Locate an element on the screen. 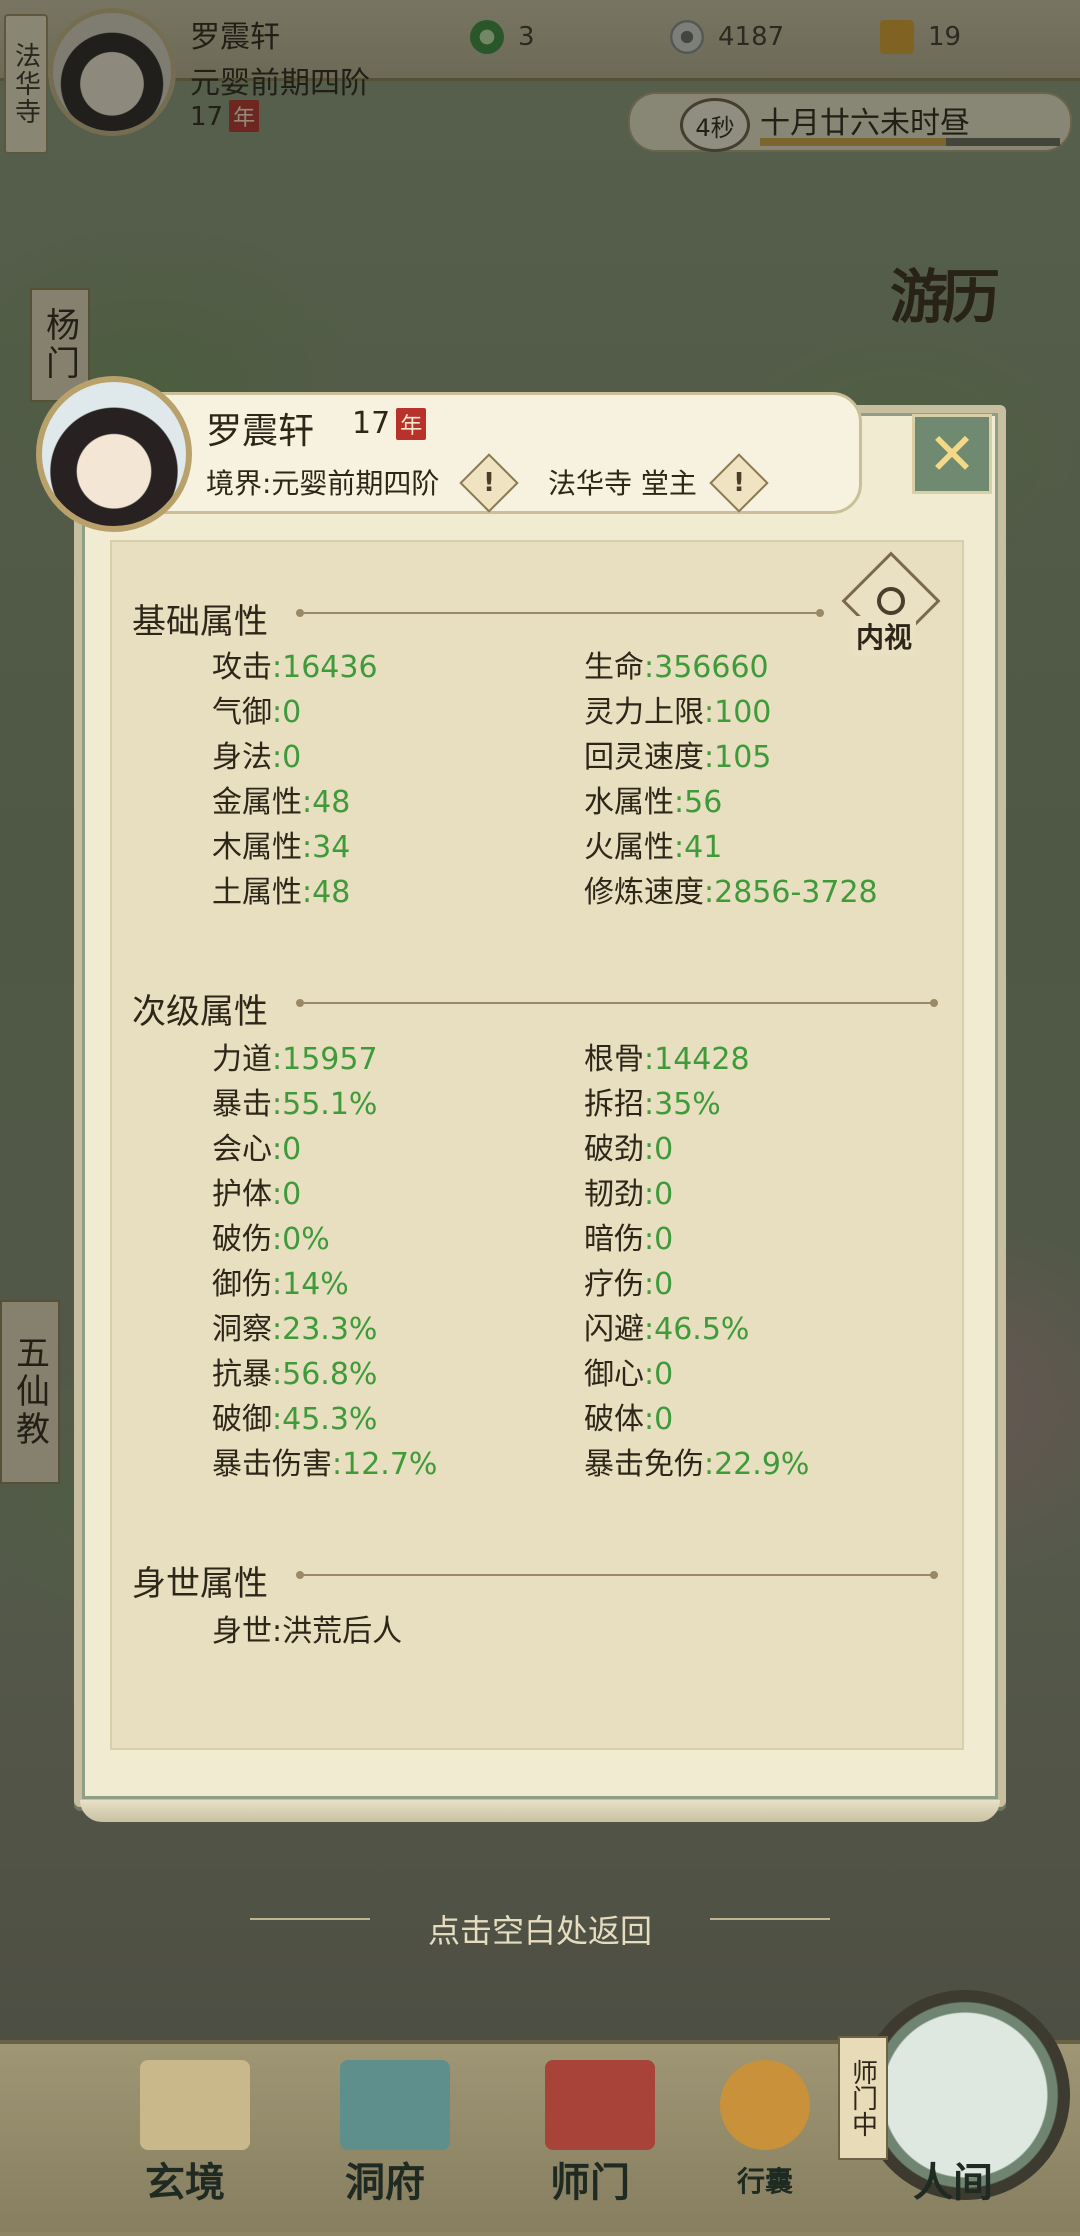 This screenshot has width=1080, height=2236. stat-row: 疗伤:0 is located at coordinates (628, 1281).